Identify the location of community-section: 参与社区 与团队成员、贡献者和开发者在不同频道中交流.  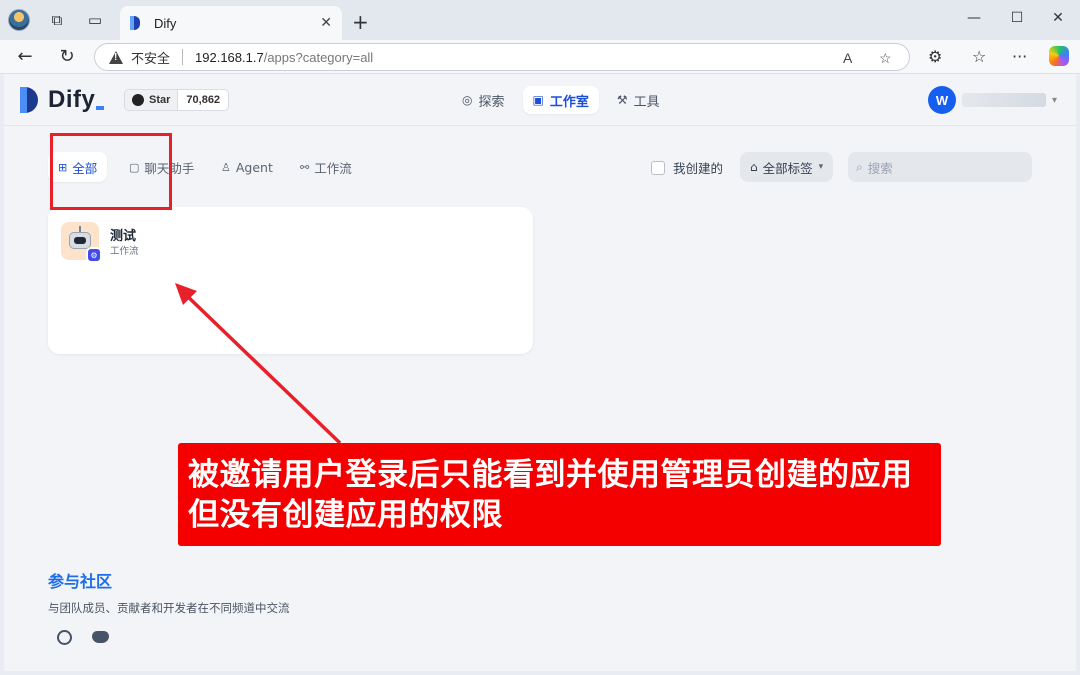
(169, 592).